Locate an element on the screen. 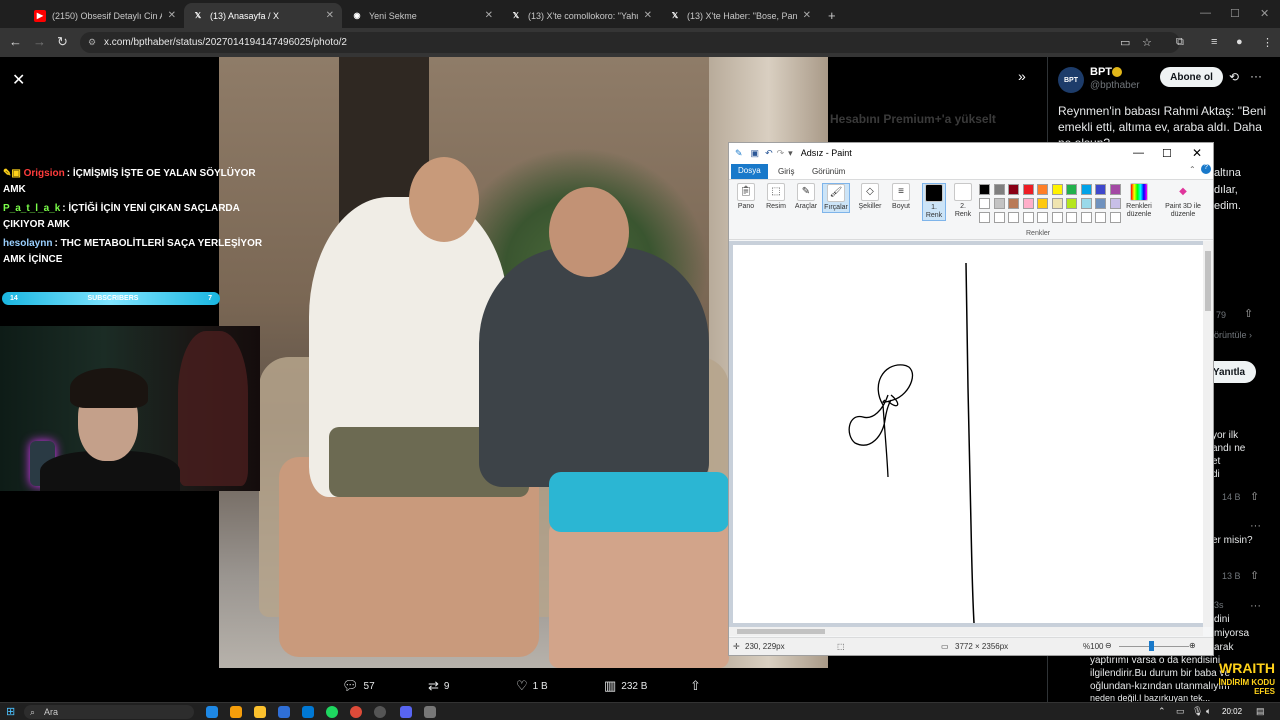 The image size is (1280, 720). paint-maximize-icon: ☐ is located at coordinates (1167, 153).